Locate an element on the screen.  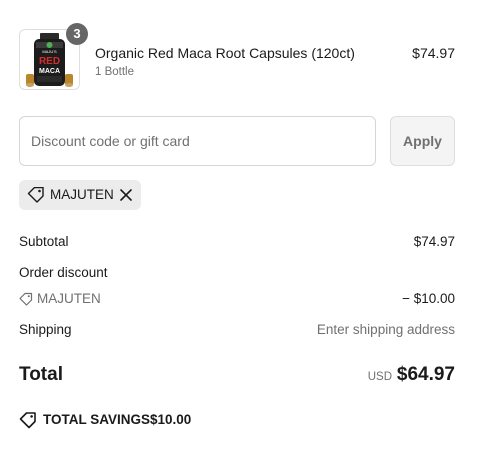
product-name: Organic Red Maca Root Capsules (120ct) is located at coordinates (225, 53).